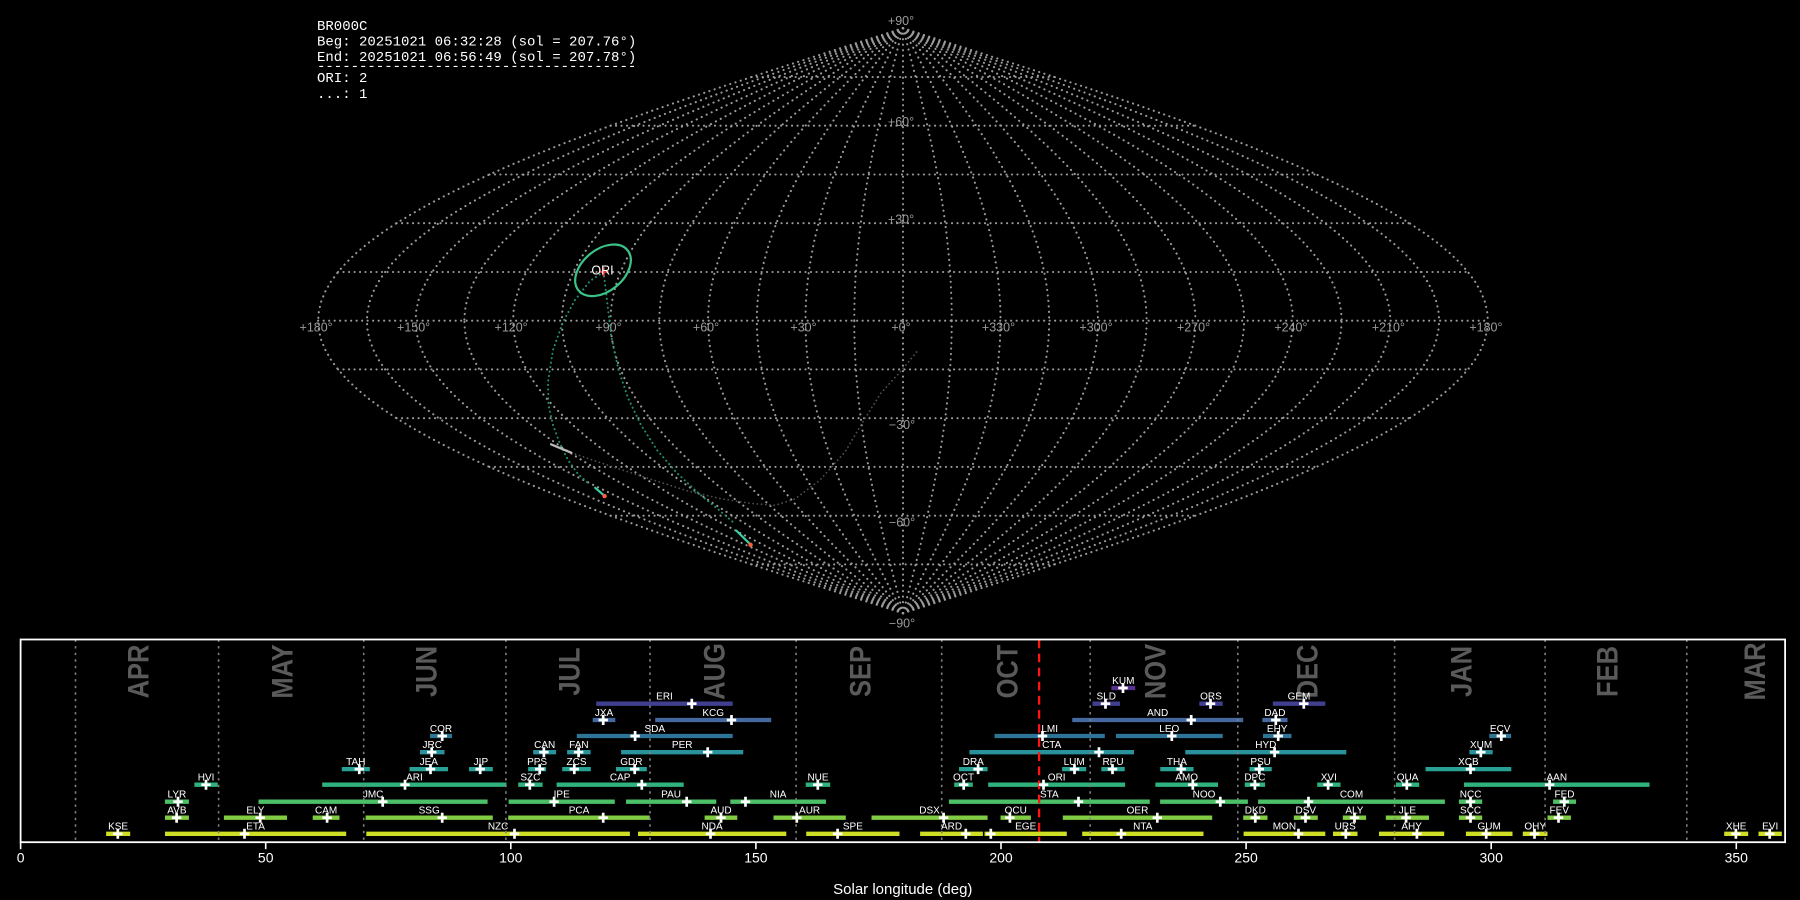 Image resolution: width=1800 pixels, height=900 pixels. Describe the element at coordinates (1471, 795) in the screenshot. I see `svg-text: NCC` at that location.